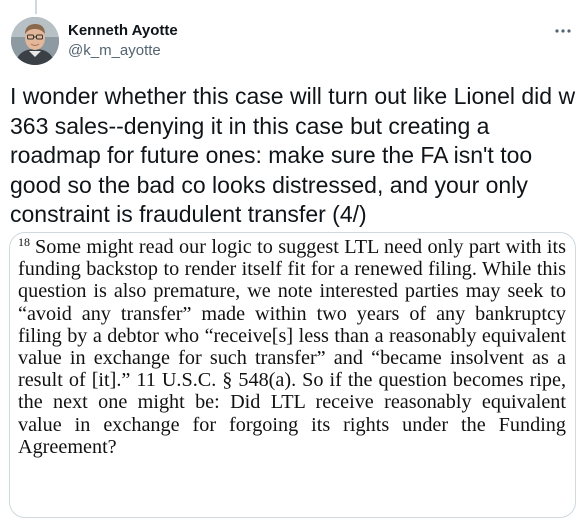 The image size is (584, 528). What do you see at coordinates (36, 7) in the screenshot?
I see `thread-connector-line` at bounding box center [36, 7].